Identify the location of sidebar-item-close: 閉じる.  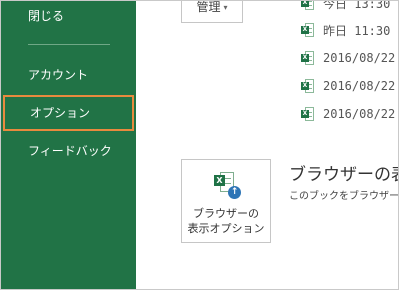
(68, 17).